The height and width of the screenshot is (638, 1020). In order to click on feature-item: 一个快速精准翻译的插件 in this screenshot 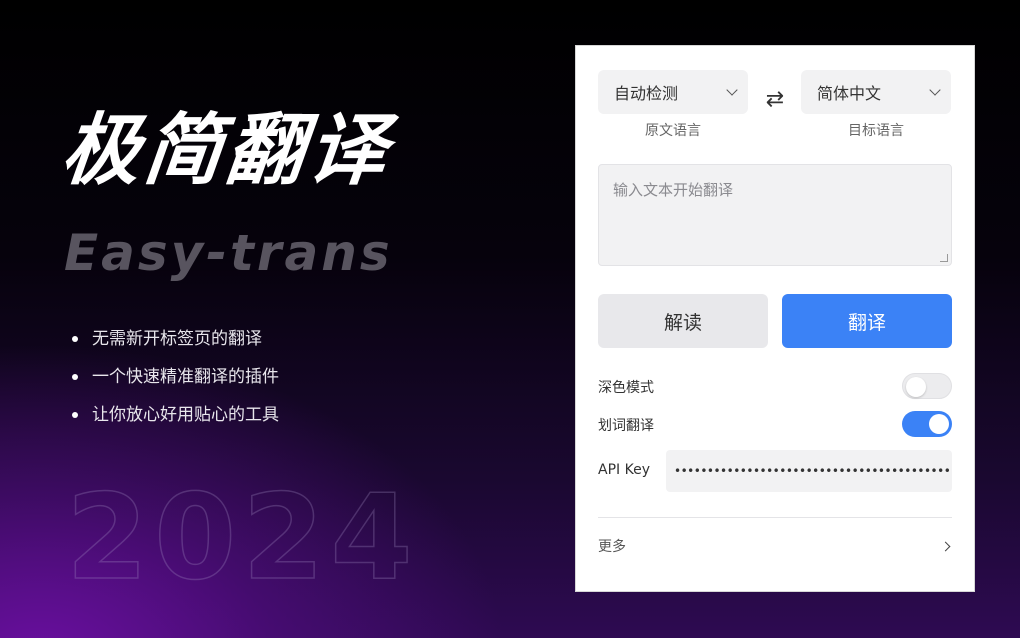, I will do `click(175, 385)`.